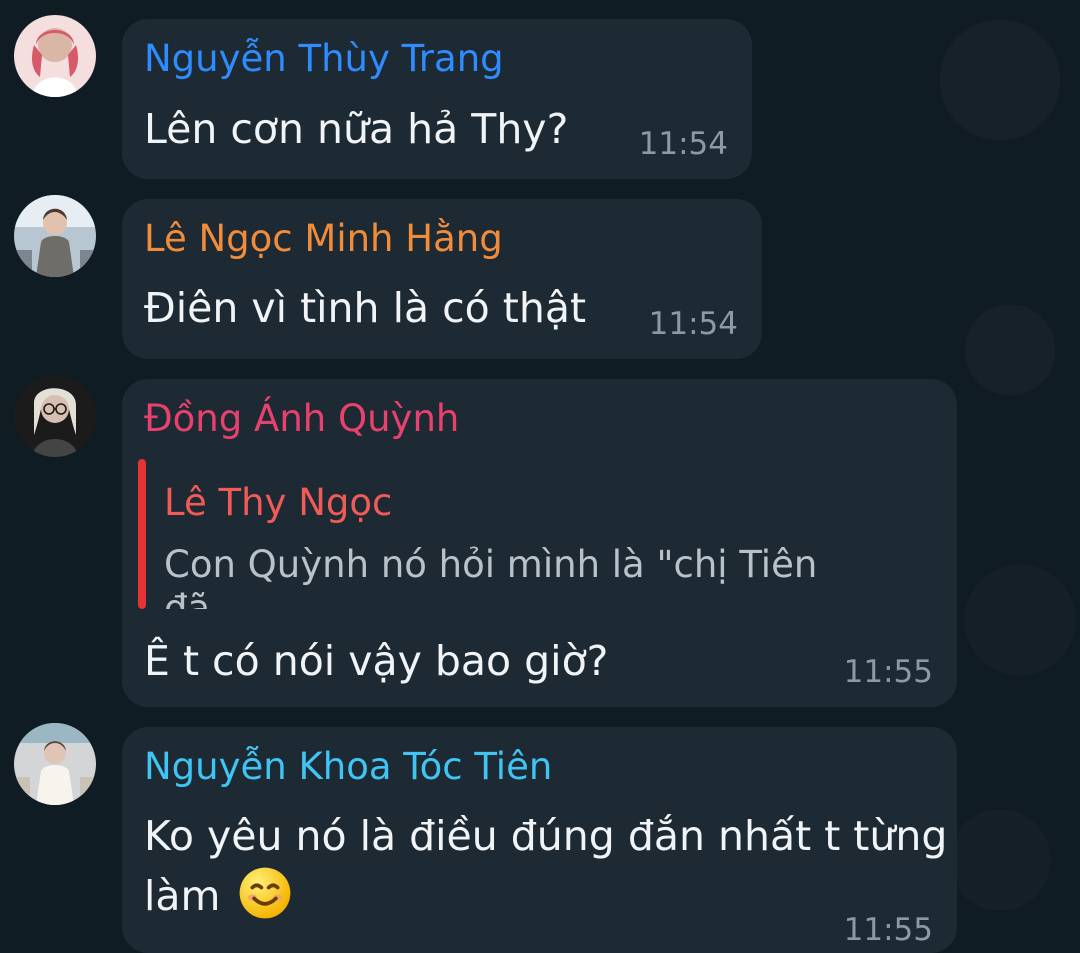  What do you see at coordinates (324, 59) in the screenshot?
I see `sender-name: Nguyễn Thùy Trang` at bounding box center [324, 59].